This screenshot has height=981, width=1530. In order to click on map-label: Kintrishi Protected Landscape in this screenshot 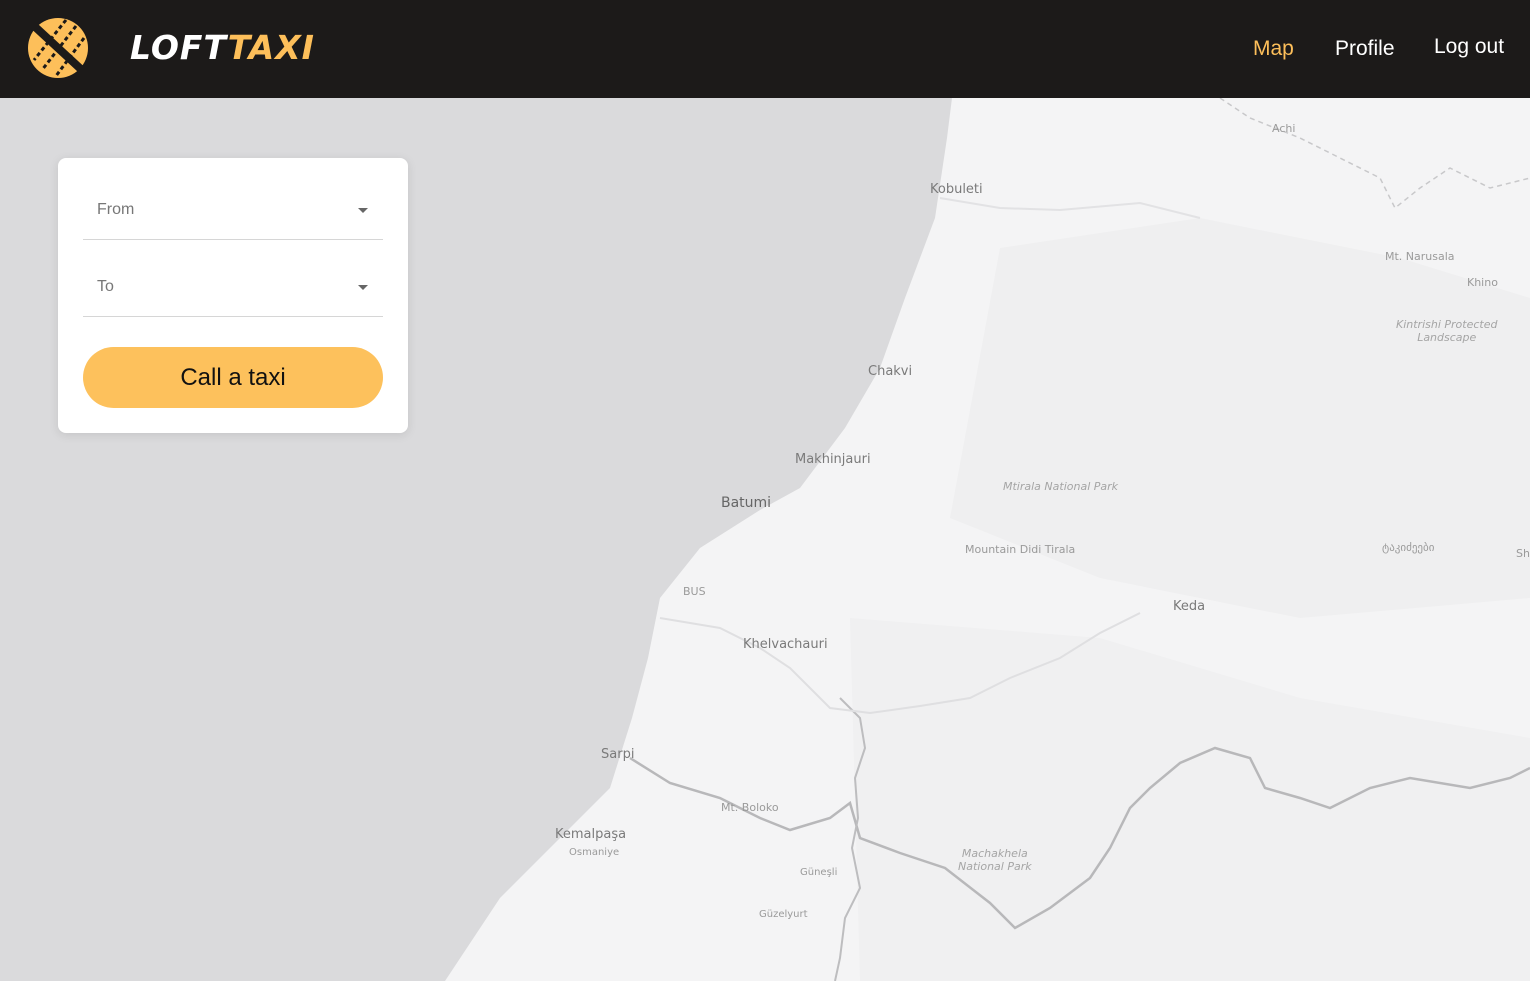, I will do `click(1447, 331)`.